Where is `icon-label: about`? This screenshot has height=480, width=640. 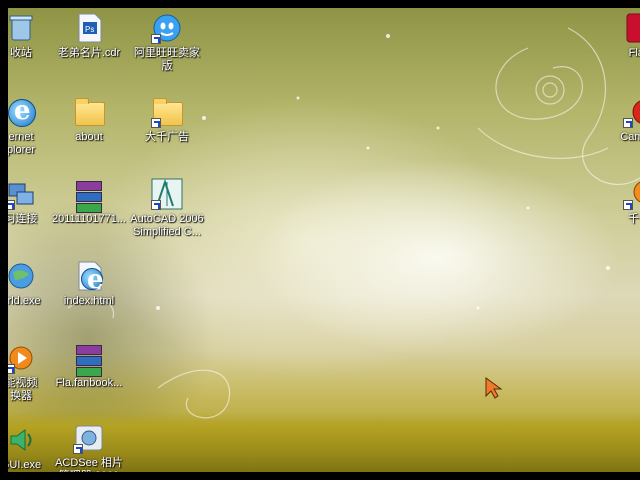 icon-label: about is located at coordinates (89, 137).